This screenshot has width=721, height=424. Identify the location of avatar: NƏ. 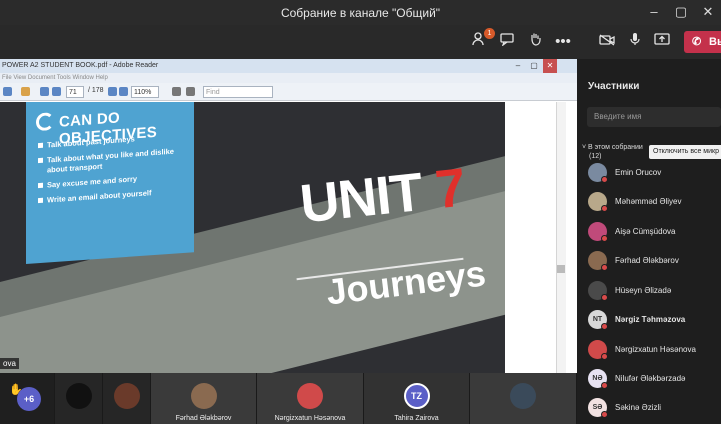
(598, 379).